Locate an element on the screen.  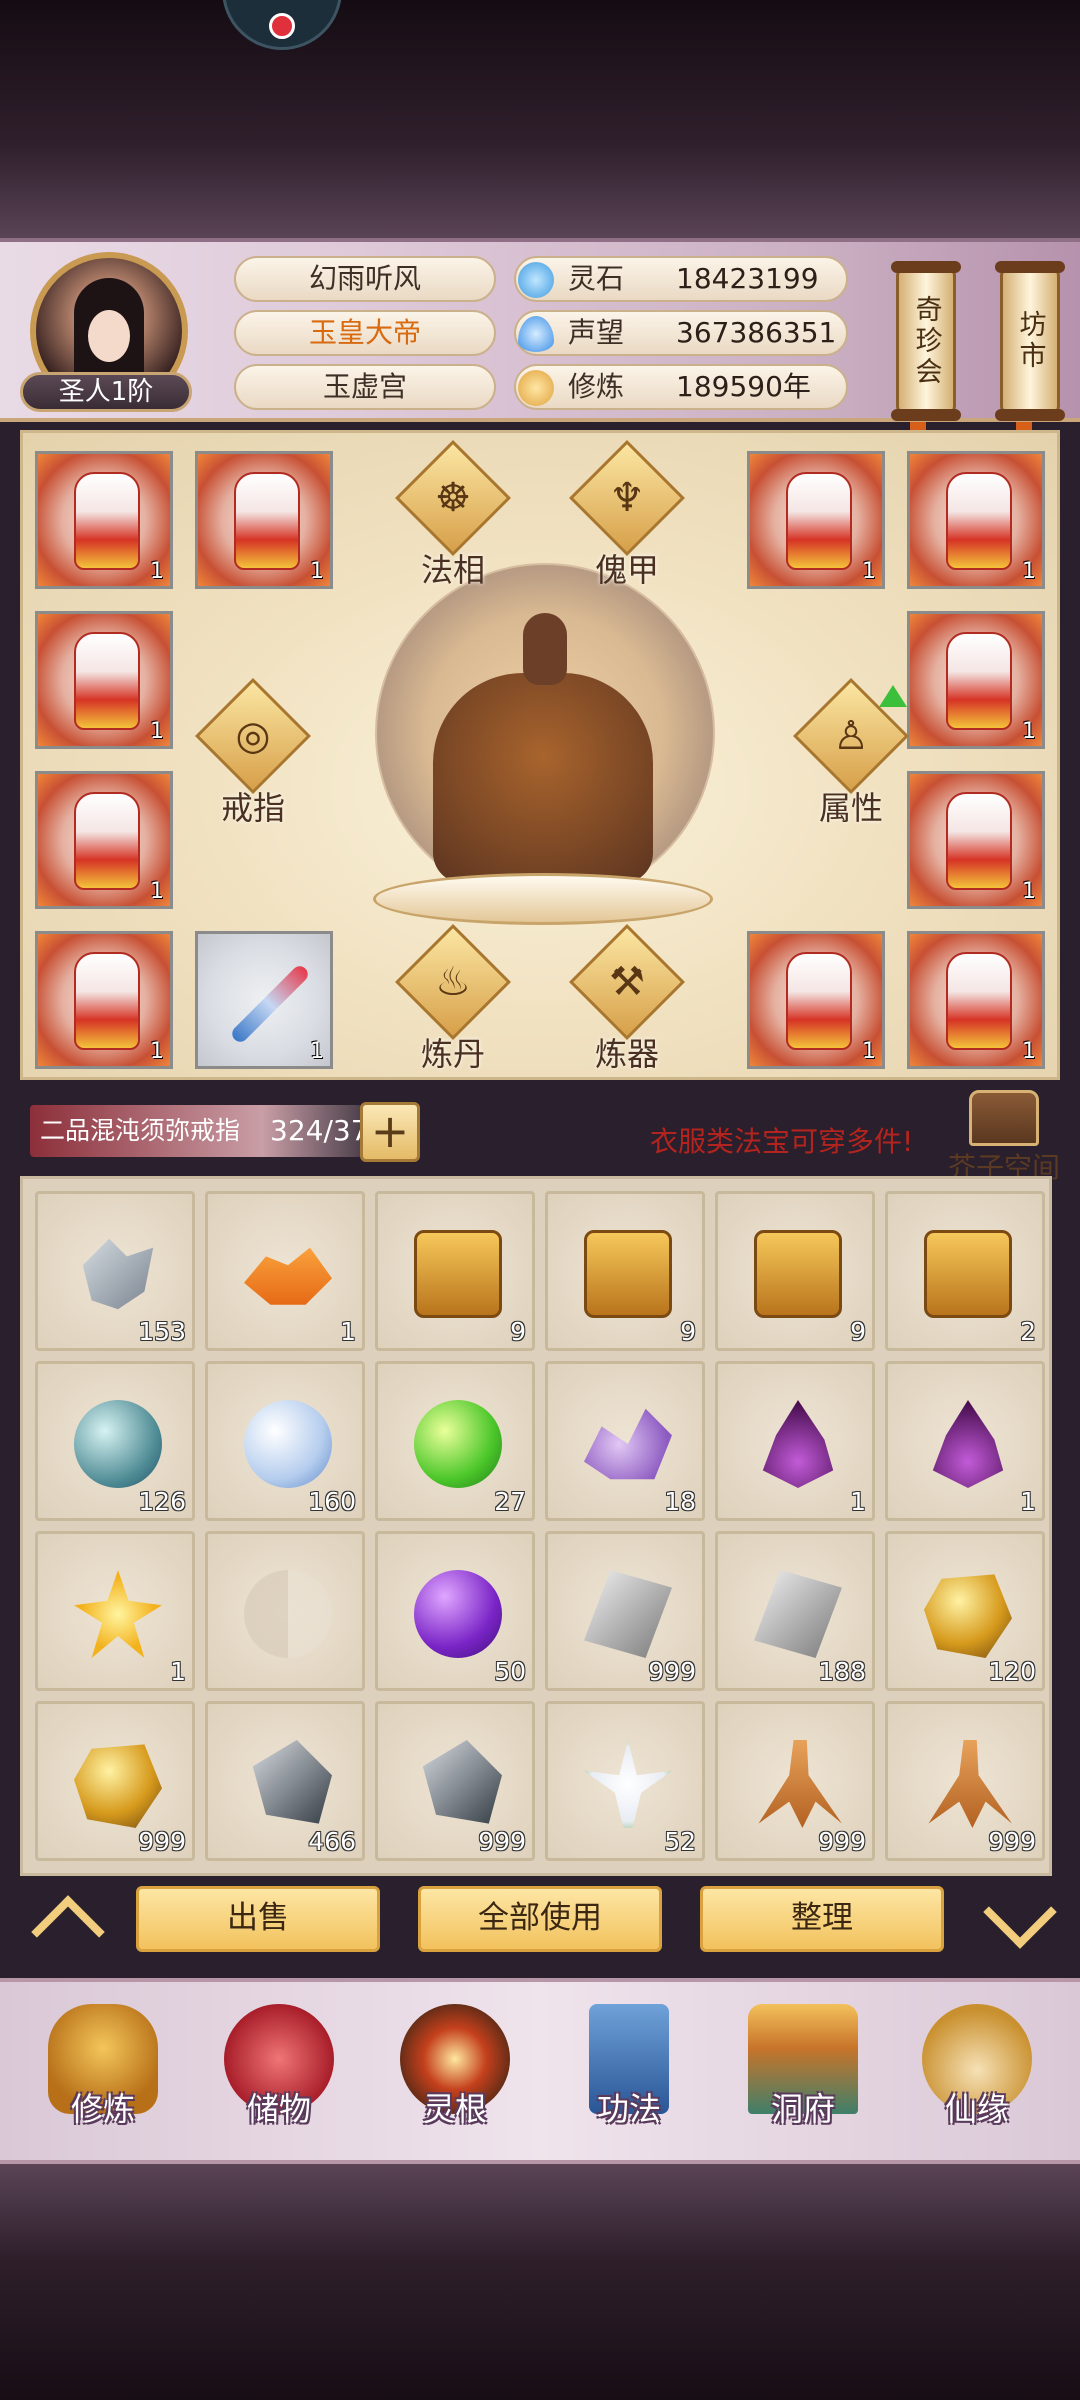
forging-button: ⚒ 炼器 is located at coordinates (627, 999).